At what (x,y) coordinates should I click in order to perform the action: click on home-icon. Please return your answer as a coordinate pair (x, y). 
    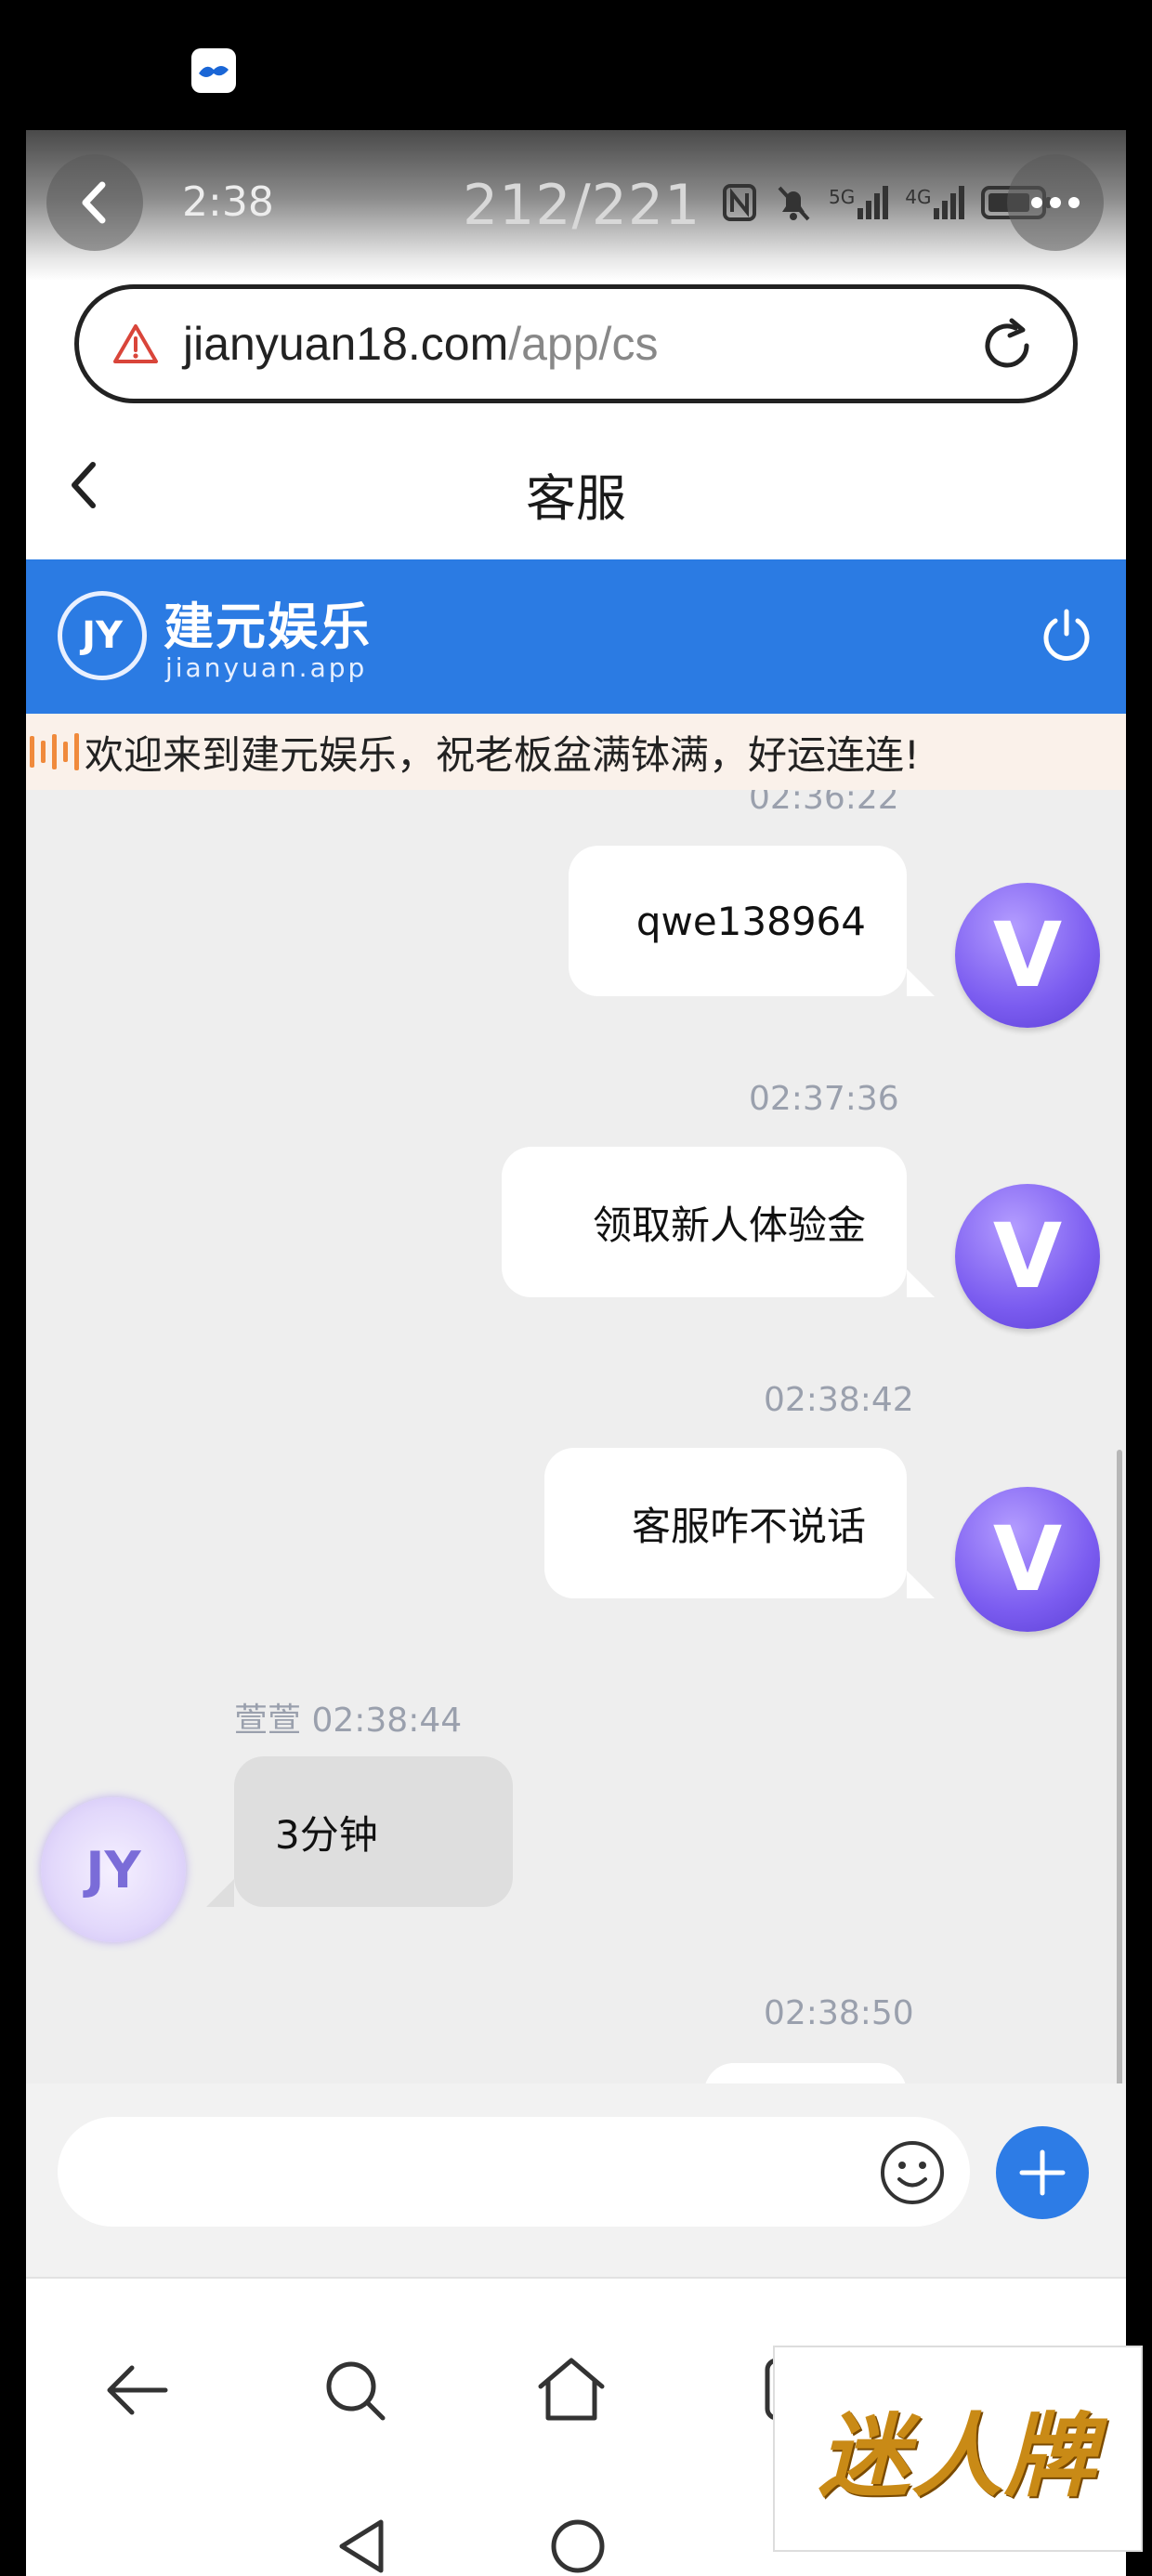
    Looking at the image, I should click on (571, 2389).